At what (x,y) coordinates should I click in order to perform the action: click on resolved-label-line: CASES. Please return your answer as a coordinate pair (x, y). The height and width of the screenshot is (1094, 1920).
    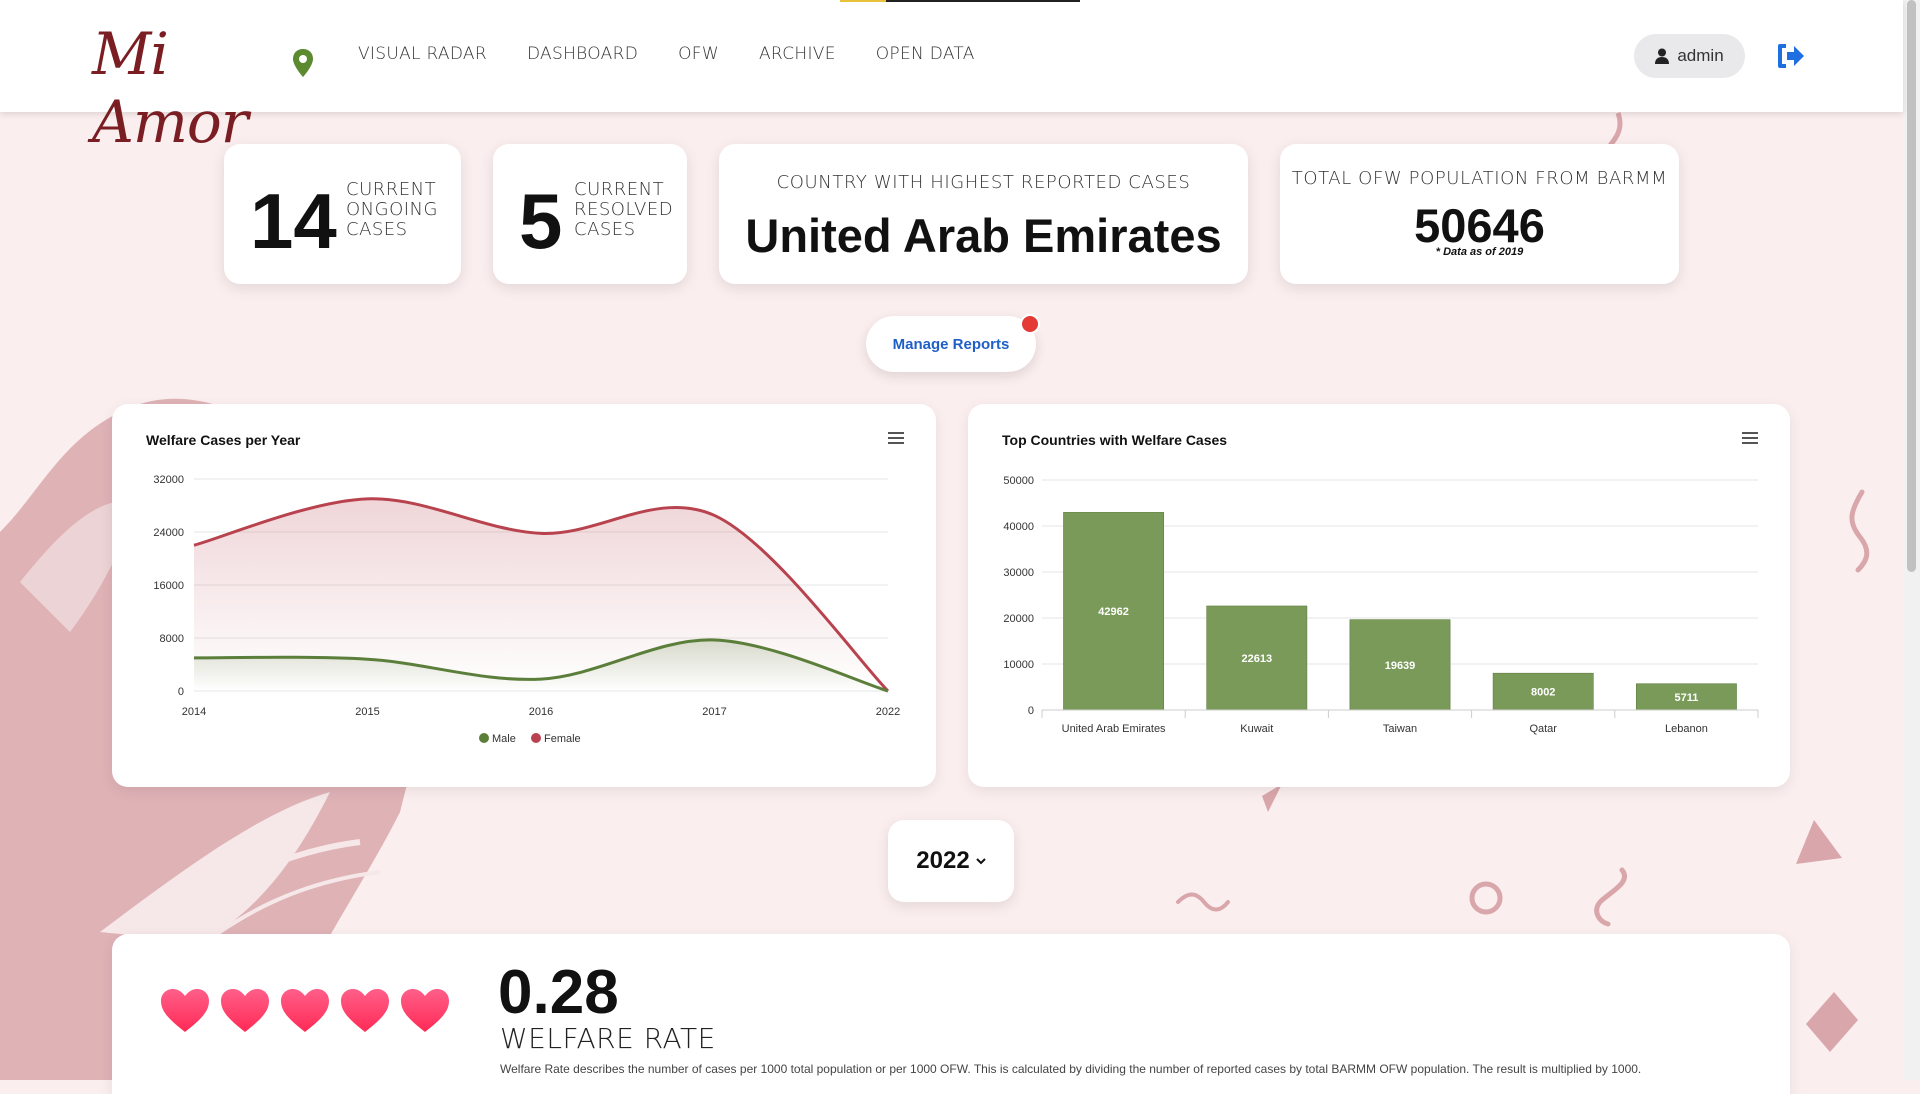
    Looking at the image, I should click on (605, 229).